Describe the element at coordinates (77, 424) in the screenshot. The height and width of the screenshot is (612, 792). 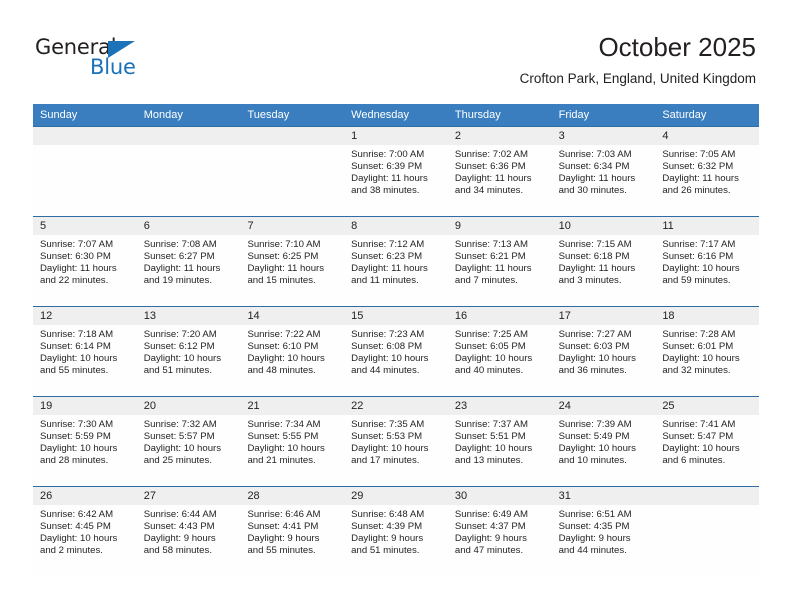
I see `sunrise-text: Sunrise: 7:30 AM` at that location.